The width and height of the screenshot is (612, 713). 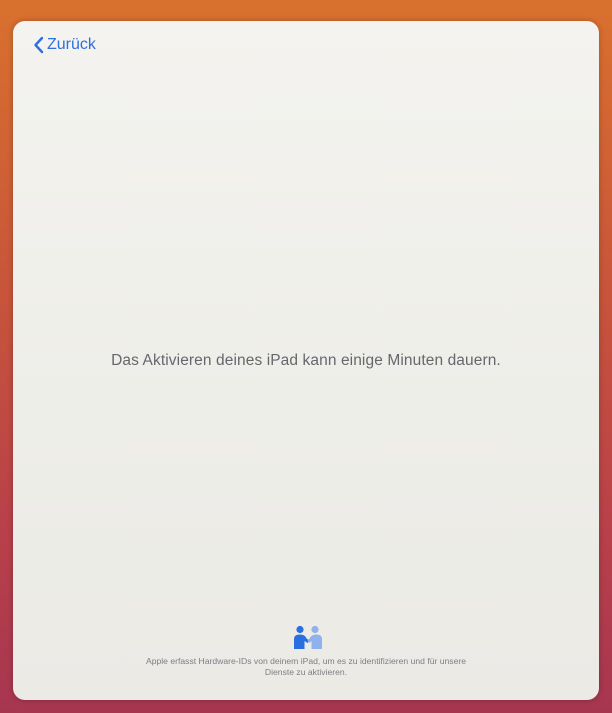 What do you see at coordinates (39, 45) in the screenshot?
I see `chevron-left-icon` at bounding box center [39, 45].